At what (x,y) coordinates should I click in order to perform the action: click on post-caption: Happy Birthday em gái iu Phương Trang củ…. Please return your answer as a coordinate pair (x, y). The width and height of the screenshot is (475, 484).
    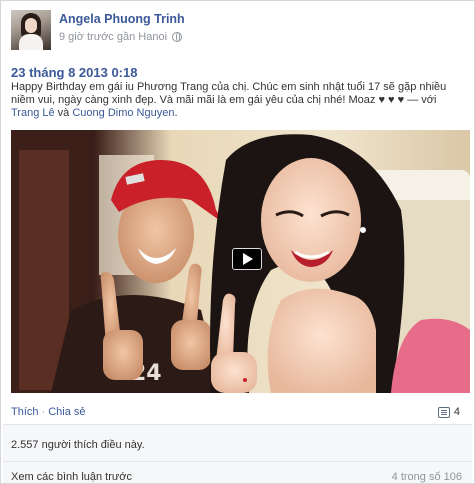
    Looking at the image, I should click on (238, 100).